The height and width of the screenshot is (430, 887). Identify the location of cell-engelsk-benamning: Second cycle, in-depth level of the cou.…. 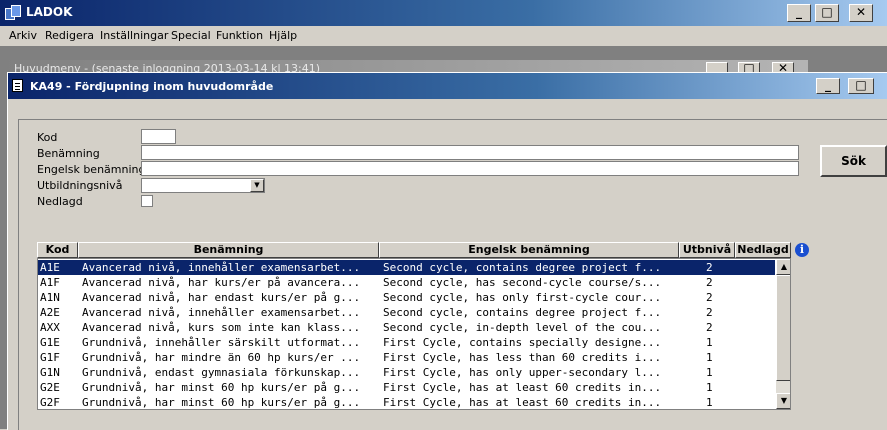
(522, 327).